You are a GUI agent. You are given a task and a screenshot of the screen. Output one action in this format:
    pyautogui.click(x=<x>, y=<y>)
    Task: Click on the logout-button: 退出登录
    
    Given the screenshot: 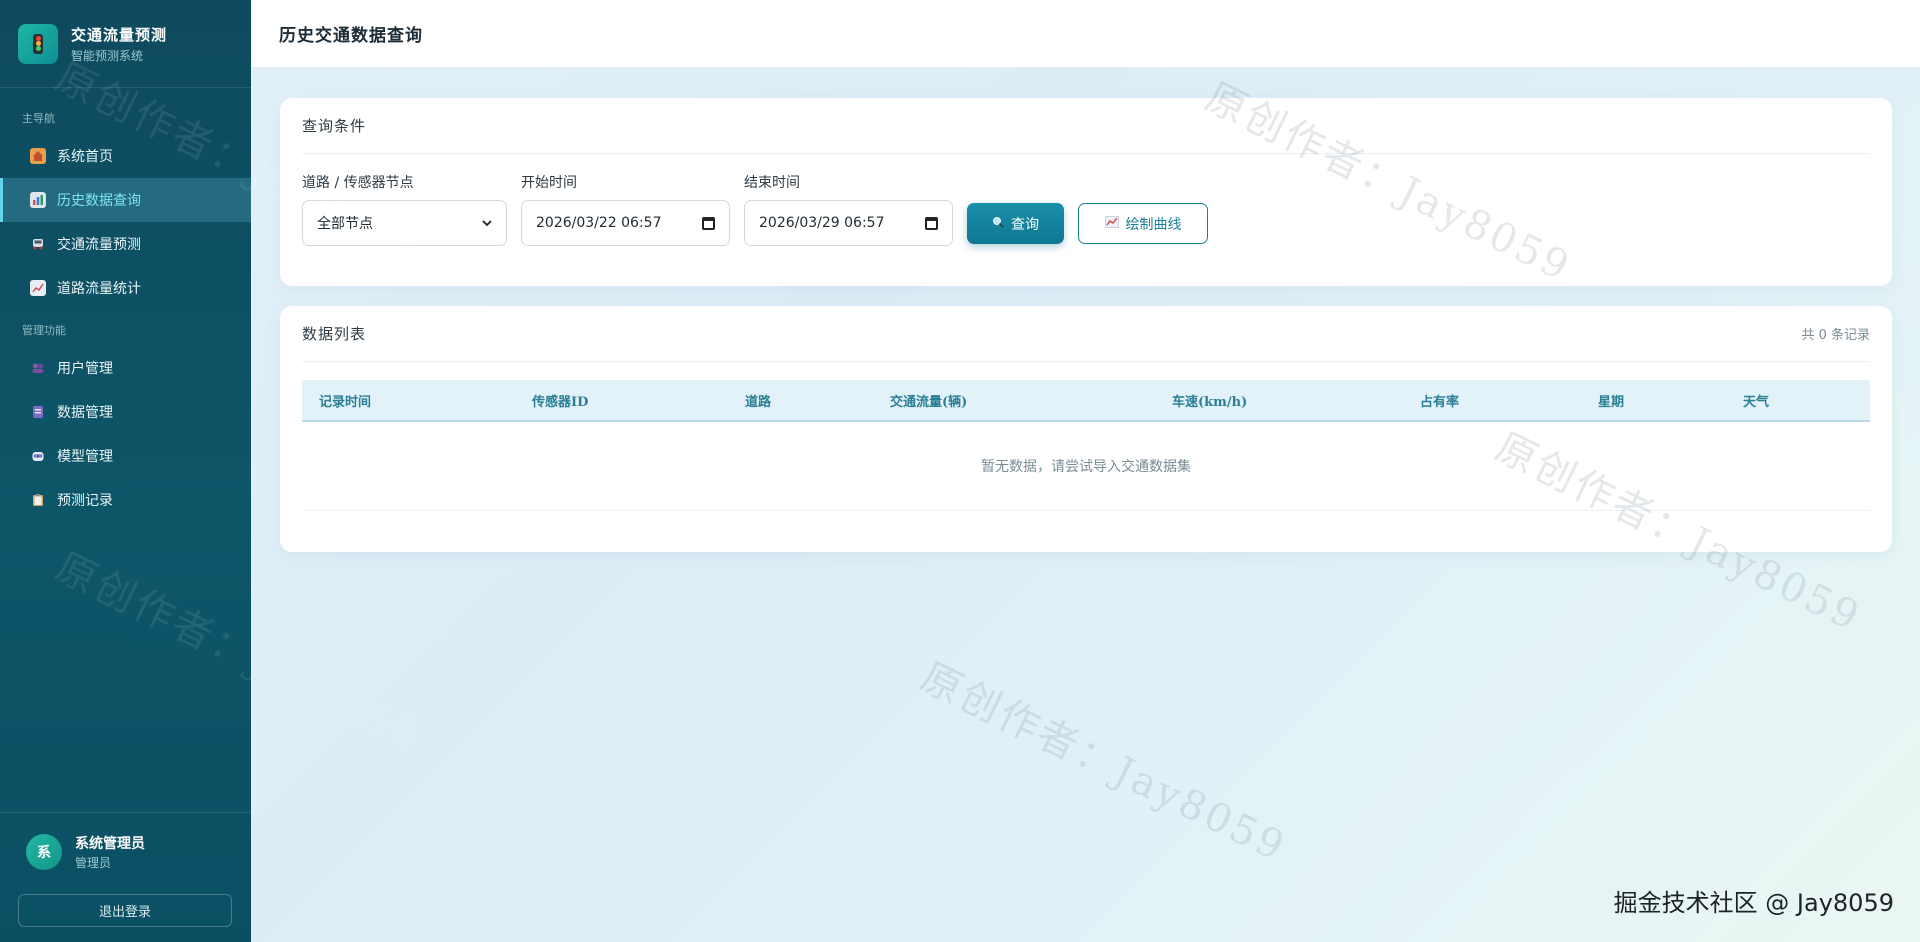 What is the action you would take?
    pyautogui.click(x=125, y=910)
    